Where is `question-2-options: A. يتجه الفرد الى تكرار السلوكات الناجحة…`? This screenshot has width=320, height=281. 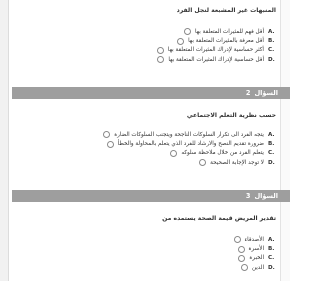
question-2-options: A. يتجه الفرد الى تكرار السلوكات الناجحة… is located at coordinates (144, 149).